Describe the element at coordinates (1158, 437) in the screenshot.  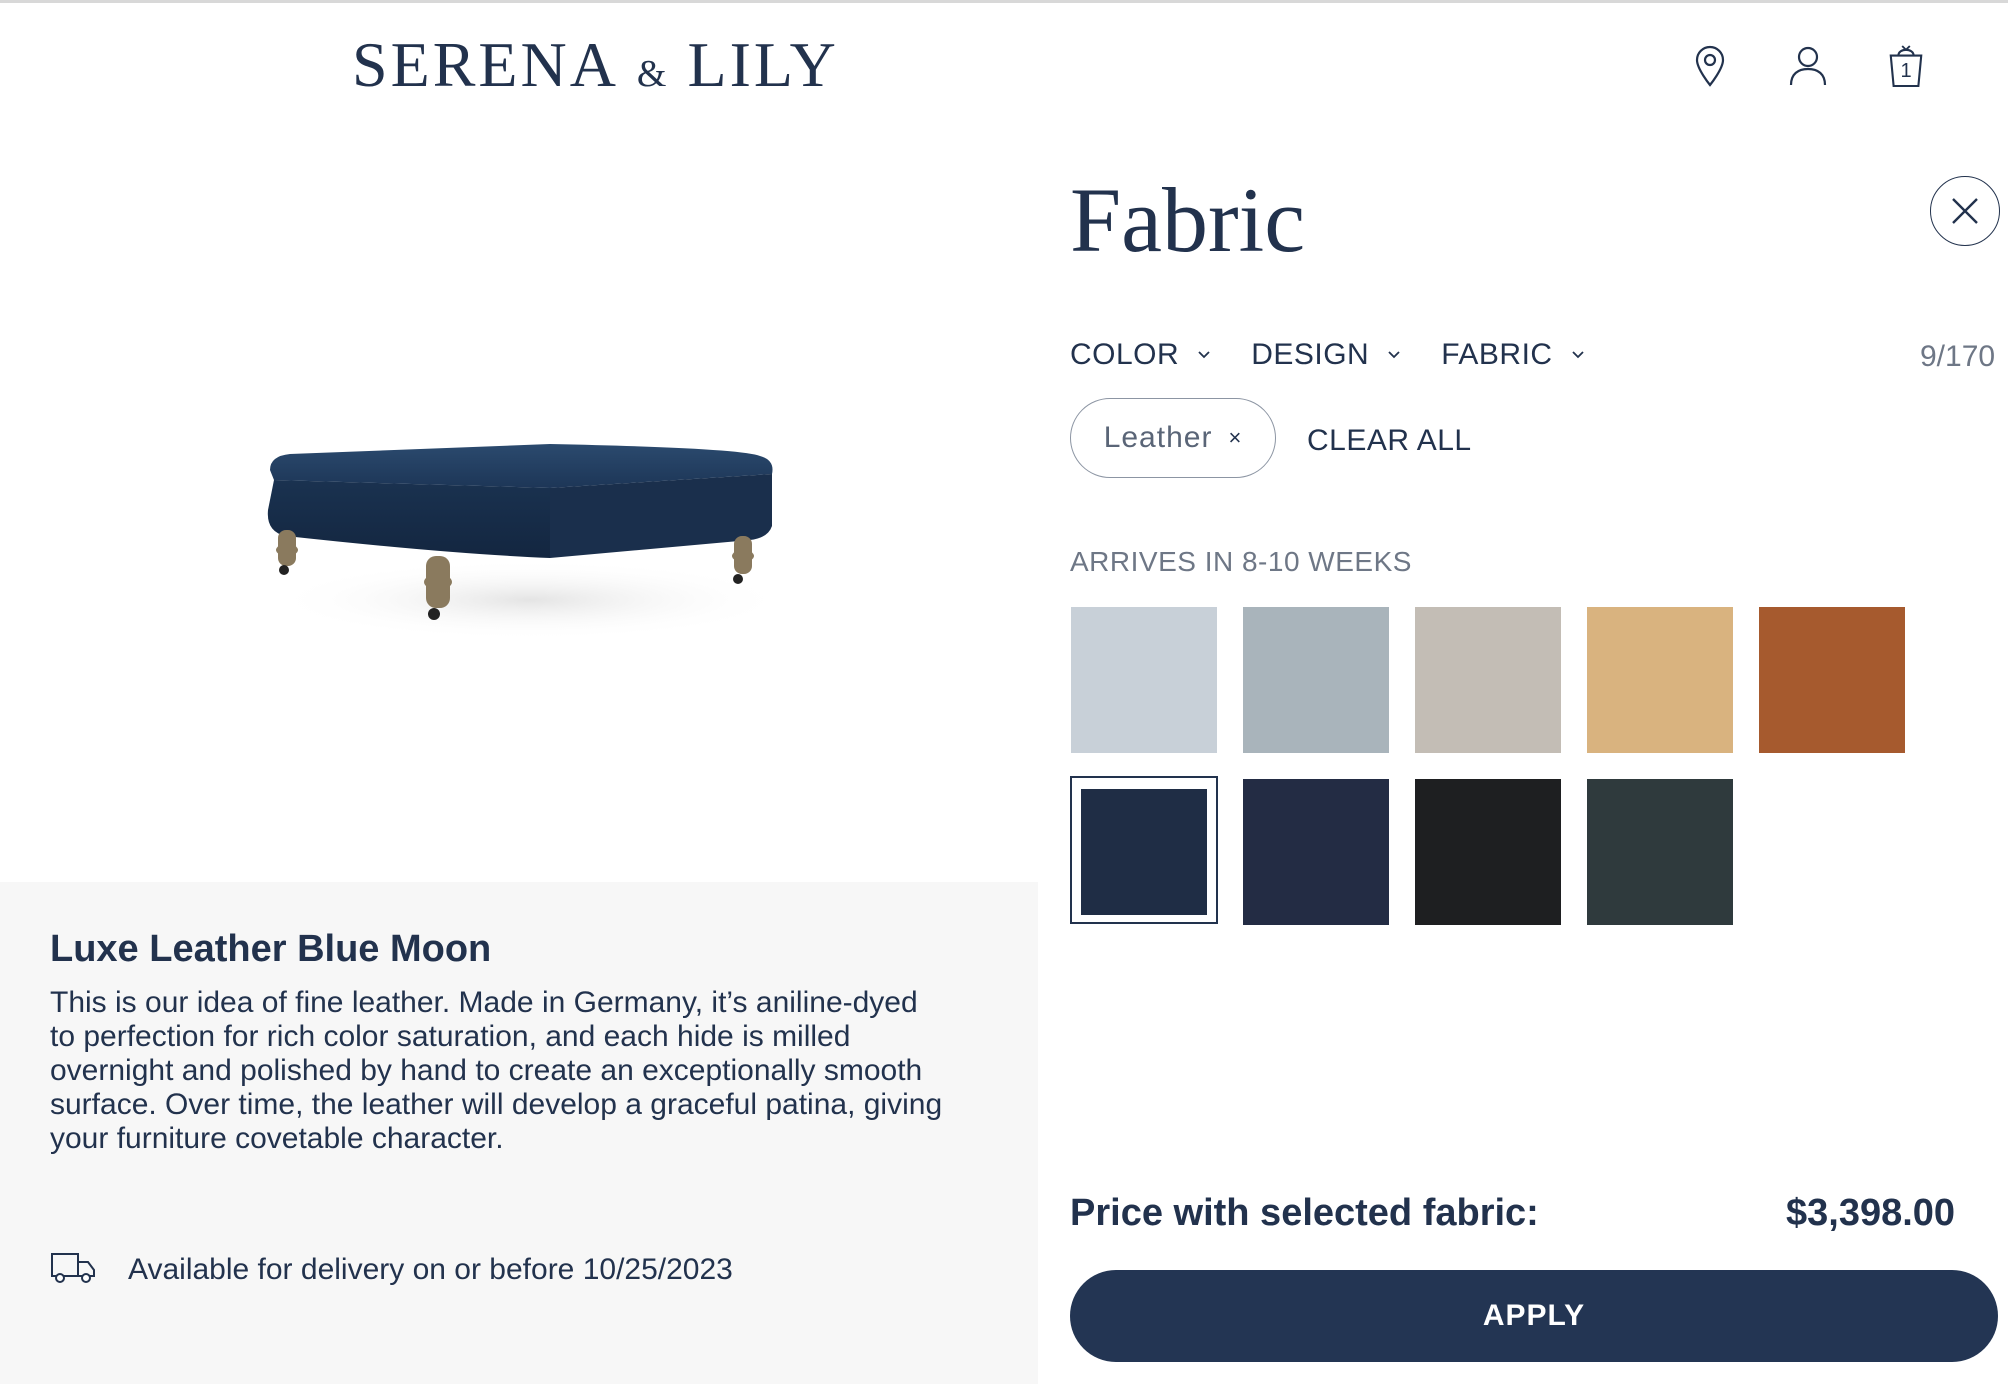
I see `chip-label: Leather` at that location.